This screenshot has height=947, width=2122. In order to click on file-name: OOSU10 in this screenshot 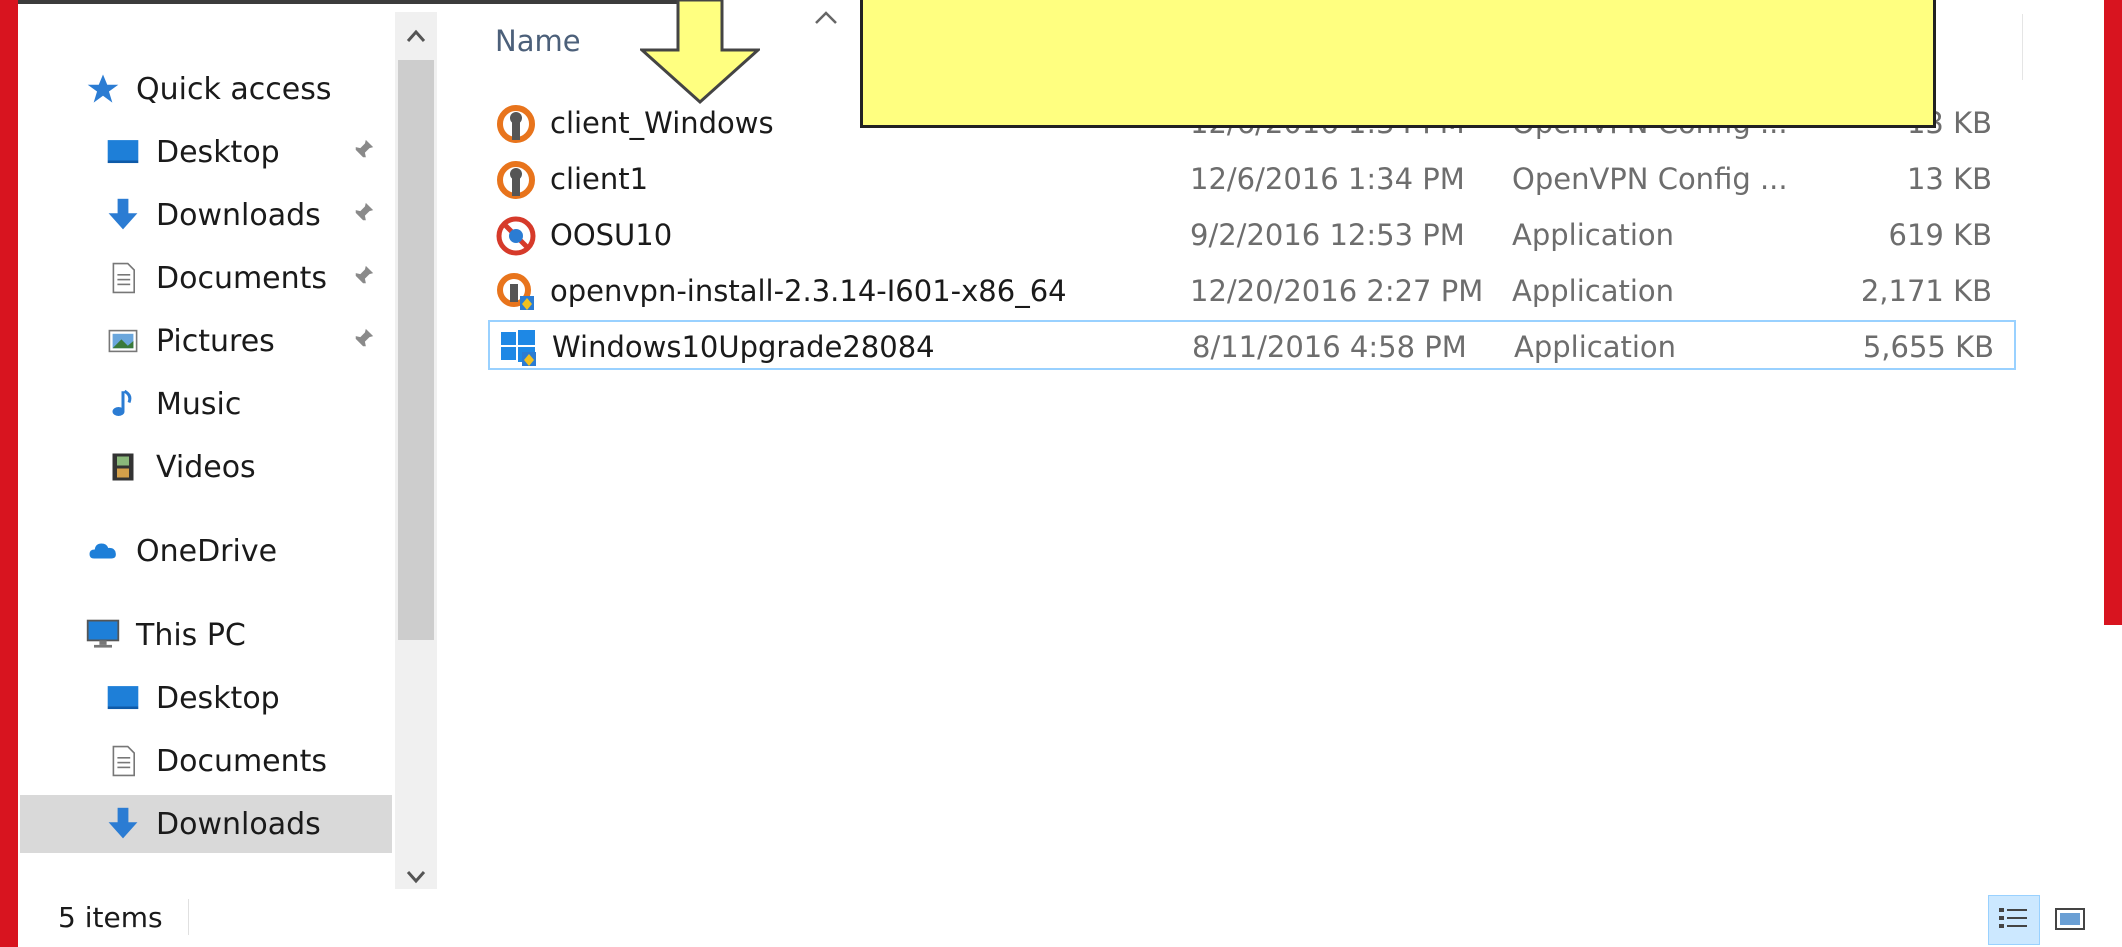, I will do `click(611, 235)`.